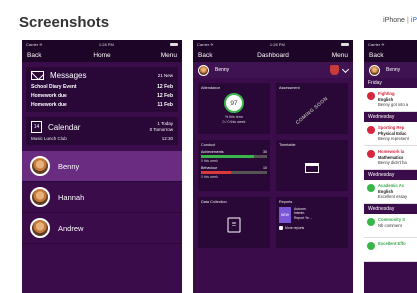 This screenshot has height=293, width=417. I want to click on attendance-ring: 97, so click(234, 103).